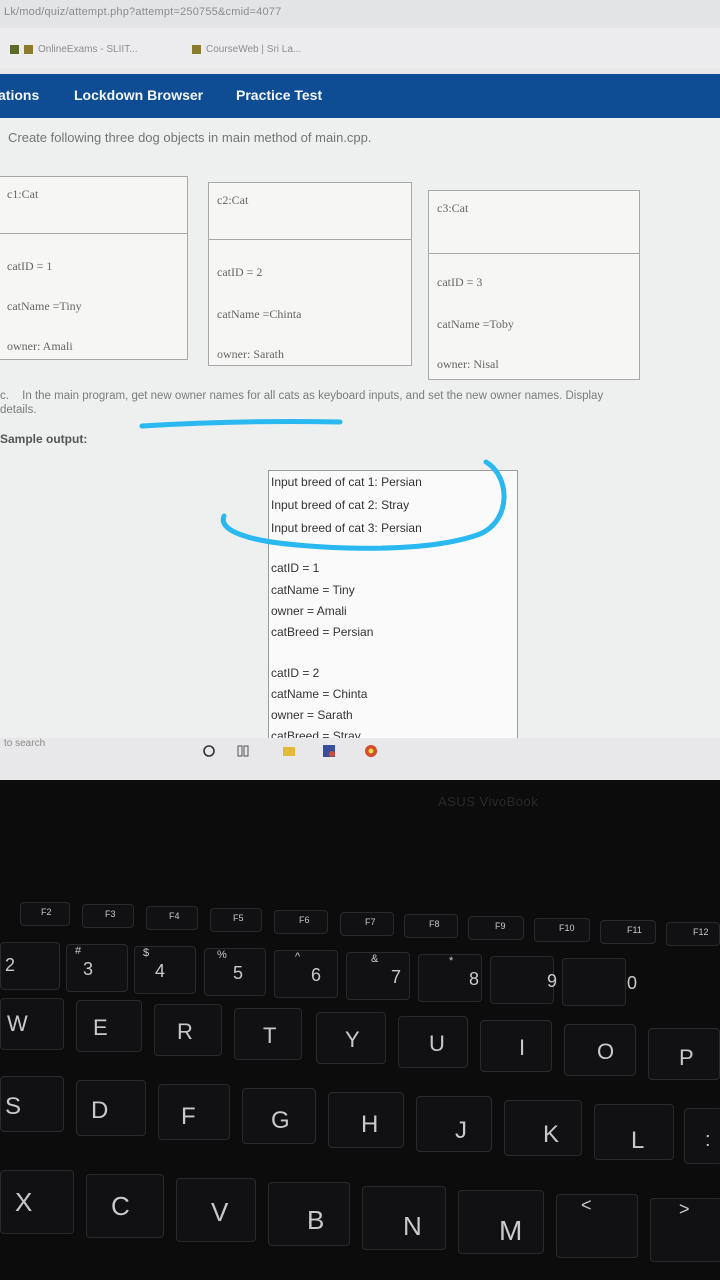  Describe the element at coordinates (108, 916) in the screenshot. I see `key-f3: F3` at that location.